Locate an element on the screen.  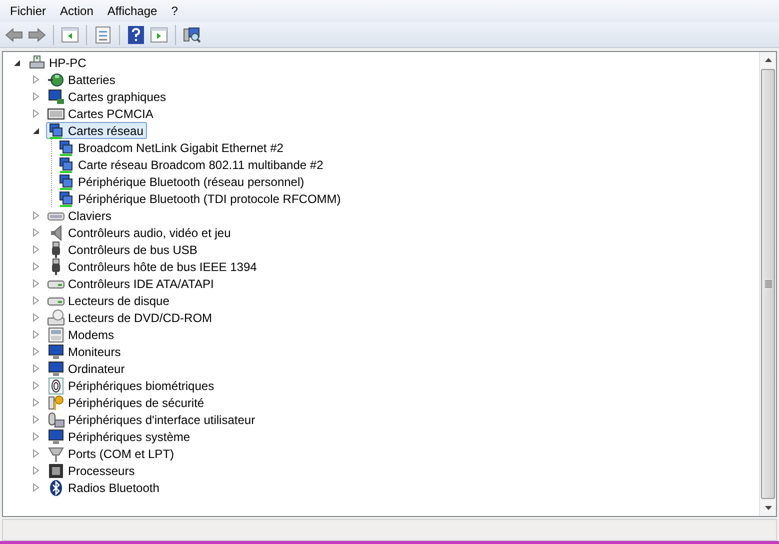
tree-item: Périphériques de sécurité is located at coordinates (127, 402).